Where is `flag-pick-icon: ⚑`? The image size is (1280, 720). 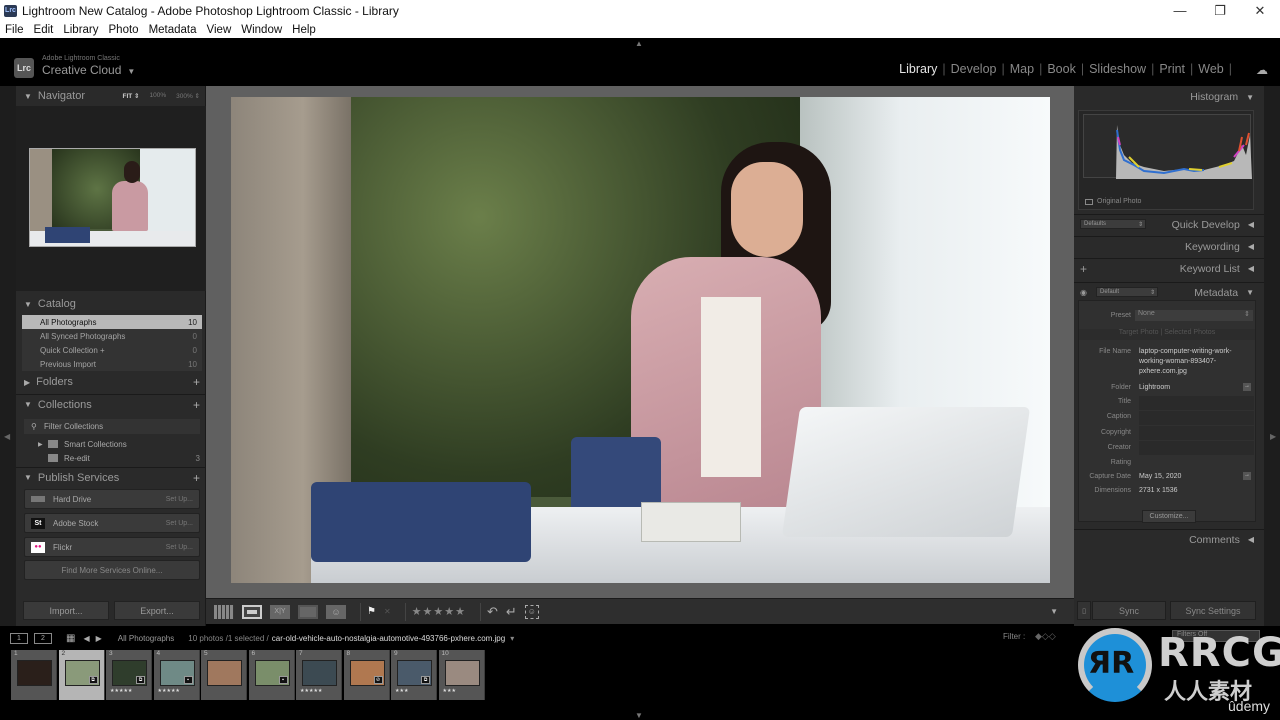
flag-pick-icon: ⚑ is located at coordinates (371, 612).